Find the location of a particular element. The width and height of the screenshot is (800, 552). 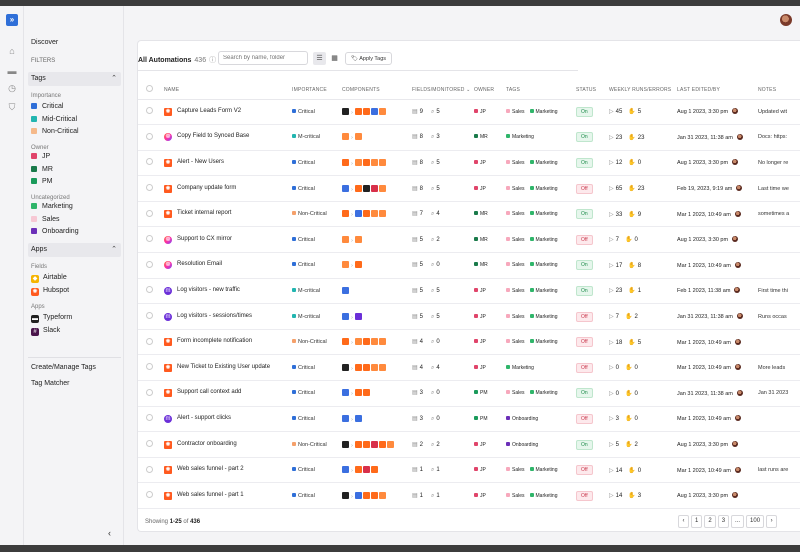

column-header: COMPONENTS is located at coordinates (375, 90).